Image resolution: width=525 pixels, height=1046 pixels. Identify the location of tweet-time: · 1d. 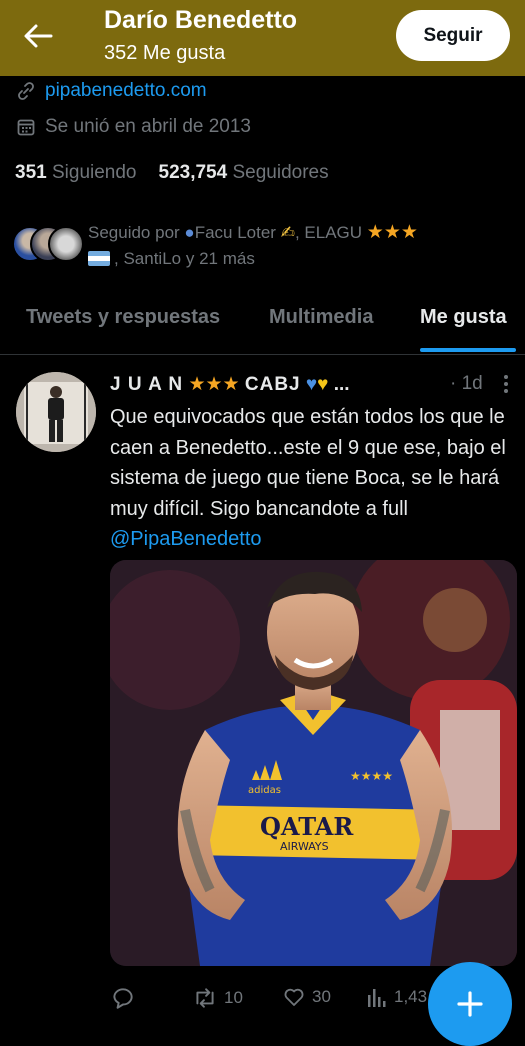
(466, 384).